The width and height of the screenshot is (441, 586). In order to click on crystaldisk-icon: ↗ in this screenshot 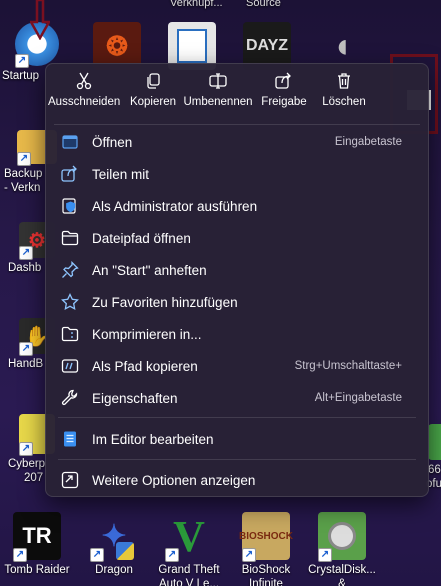, I will do `click(342, 537)`.